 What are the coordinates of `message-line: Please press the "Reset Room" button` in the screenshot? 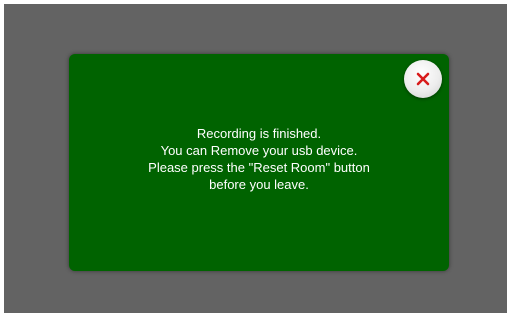 It's located at (259, 167).